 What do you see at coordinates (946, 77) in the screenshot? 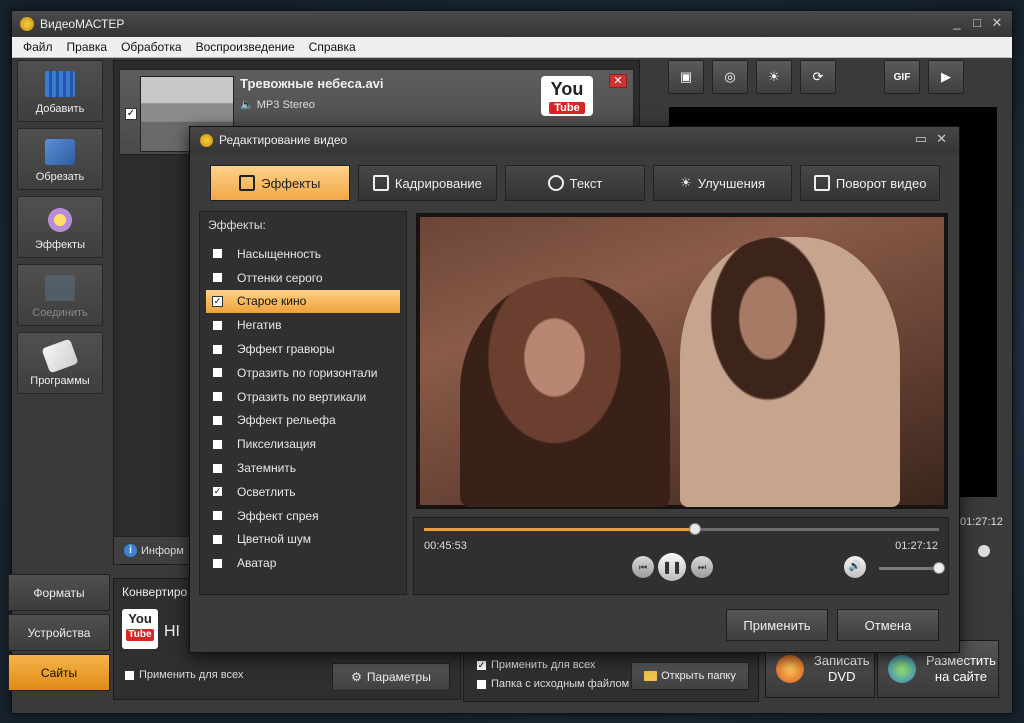
I see `fullscreen-icon: ▶` at bounding box center [946, 77].